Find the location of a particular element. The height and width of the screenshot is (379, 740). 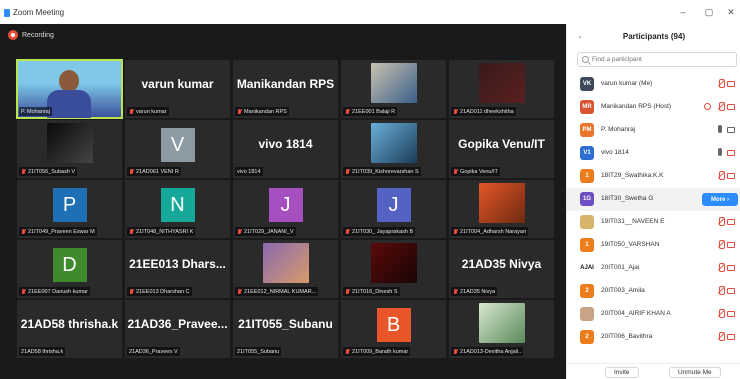

participant-tile: 21IT056_Subash V is located at coordinates (69, 149).